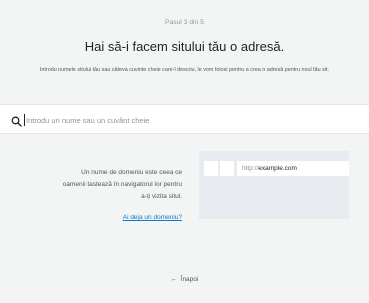  What do you see at coordinates (189, 279) in the screenshot?
I see `back-button-label: Înapoi` at bounding box center [189, 279].